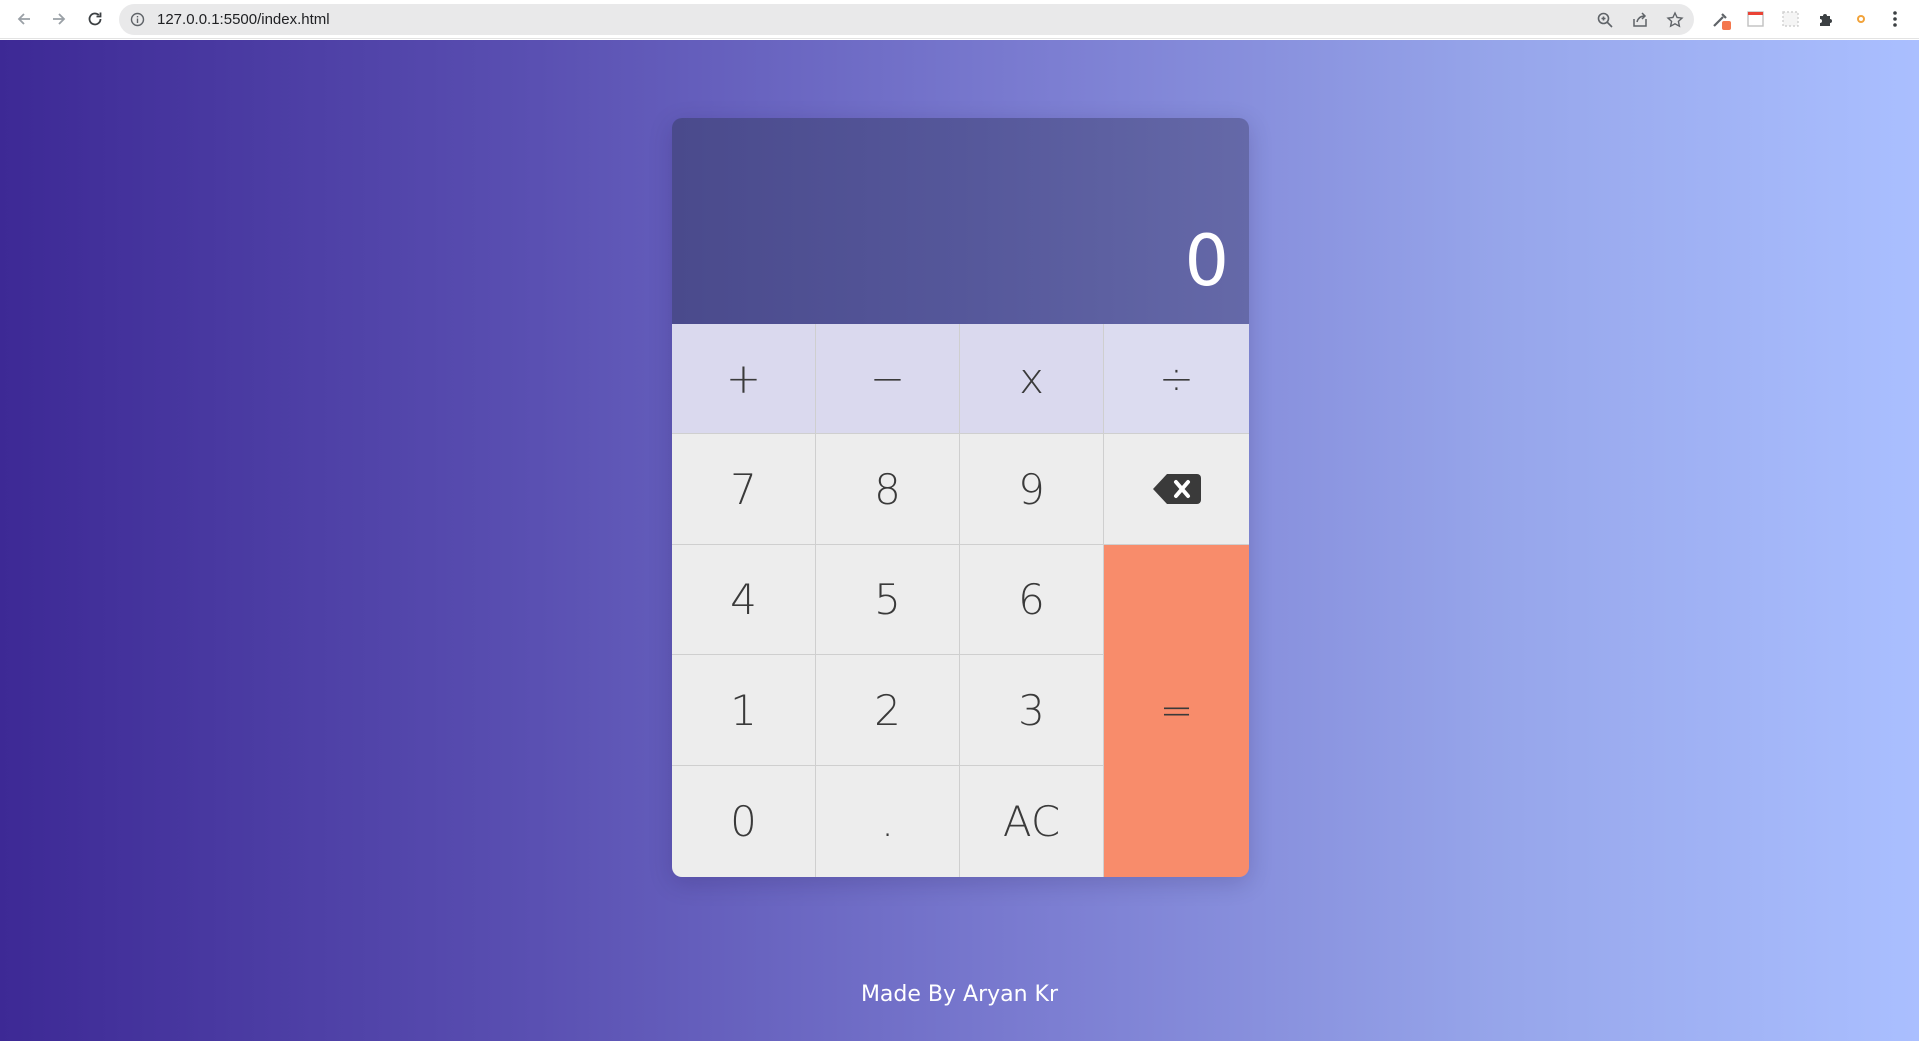 This screenshot has width=1919, height=1041. I want to click on all-clear-button: AC, so click(1032, 821).